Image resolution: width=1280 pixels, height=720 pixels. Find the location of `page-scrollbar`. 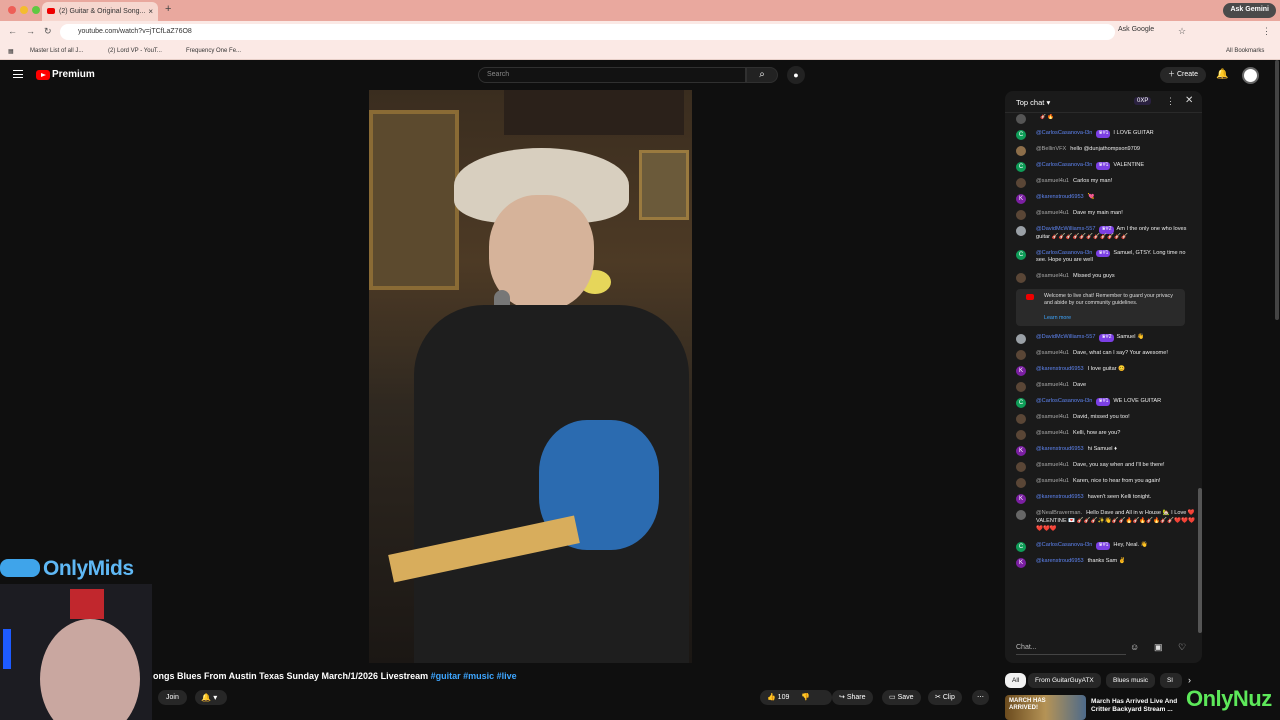

page-scrollbar is located at coordinates (1277, 190).